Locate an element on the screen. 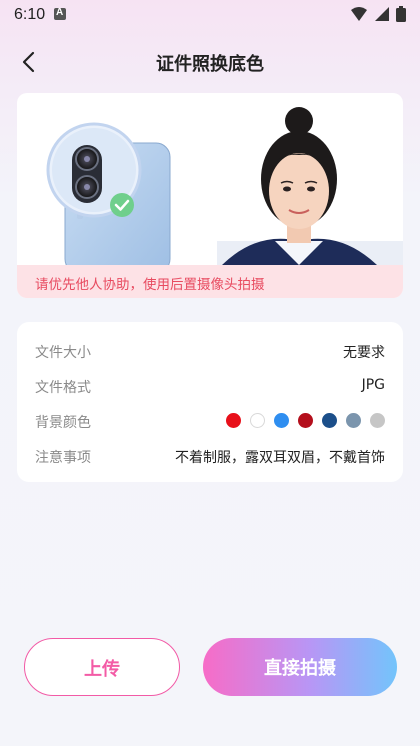 The height and width of the screenshot is (746, 420). upload-button: 上传 is located at coordinates (102, 667).